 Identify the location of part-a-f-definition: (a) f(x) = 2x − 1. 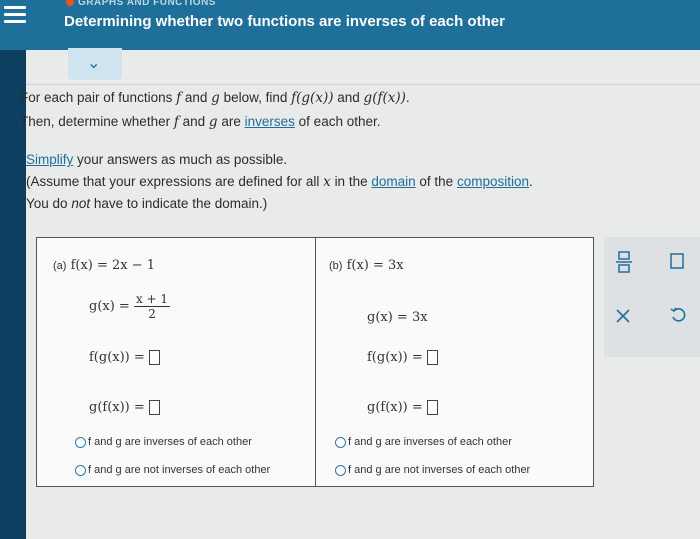
(104, 265).